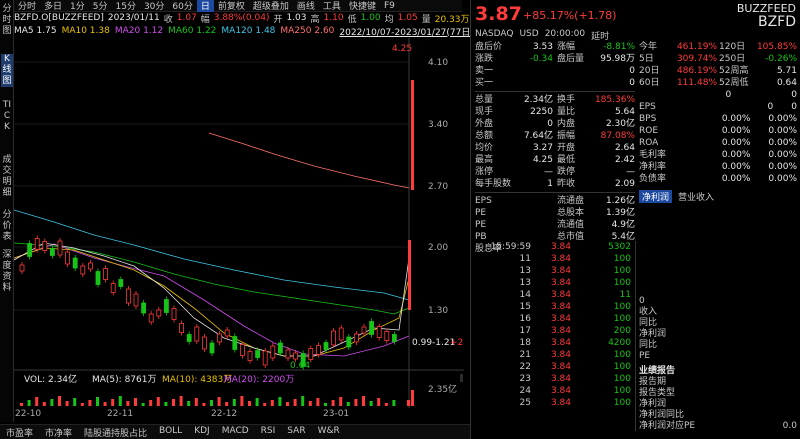  Describe the element at coordinates (59, 18) in the screenshot. I see `symbol-label: BZFD.O[BUZZFEED]` at that location.